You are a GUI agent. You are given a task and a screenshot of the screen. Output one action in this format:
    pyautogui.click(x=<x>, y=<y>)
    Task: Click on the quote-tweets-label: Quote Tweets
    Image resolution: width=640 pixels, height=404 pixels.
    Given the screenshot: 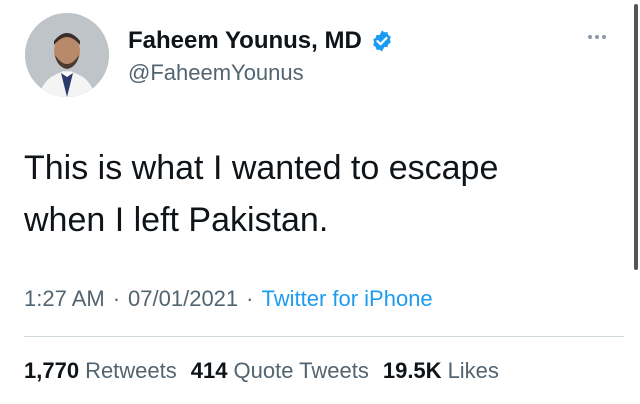 What is the action you would take?
    pyautogui.click(x=301, y=370)
    